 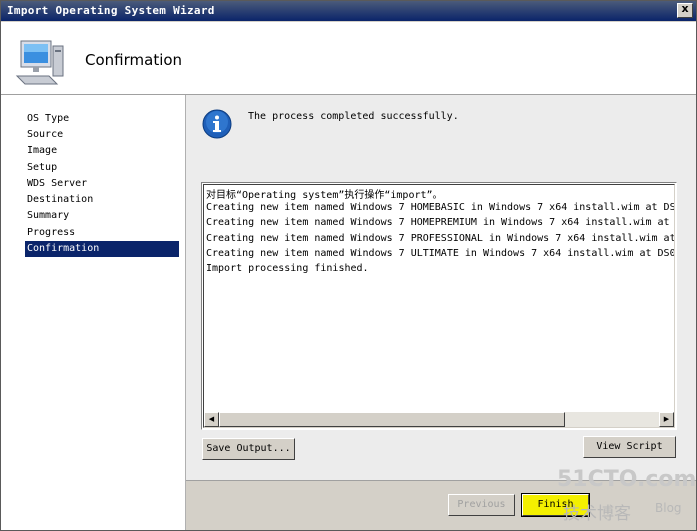 I want to click on scroll-left-arrow-icon: ◀, so click(x=211, y=419).